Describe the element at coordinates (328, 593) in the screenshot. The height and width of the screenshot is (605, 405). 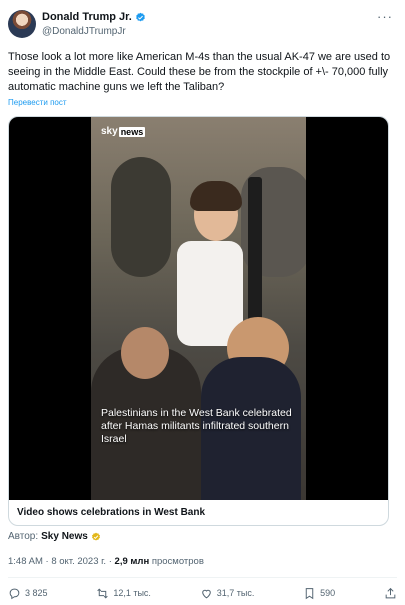
I see `bookmark-count: 590` at that location.